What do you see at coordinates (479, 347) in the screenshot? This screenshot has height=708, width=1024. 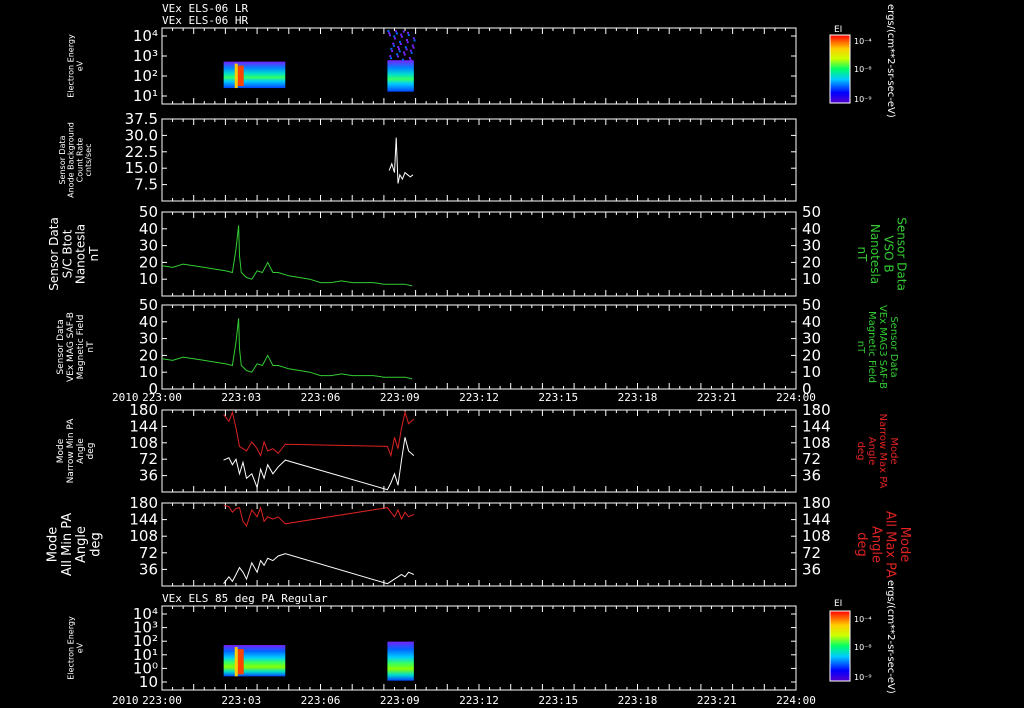 I see `panel-4-frame` at bounding box center [479, 347].